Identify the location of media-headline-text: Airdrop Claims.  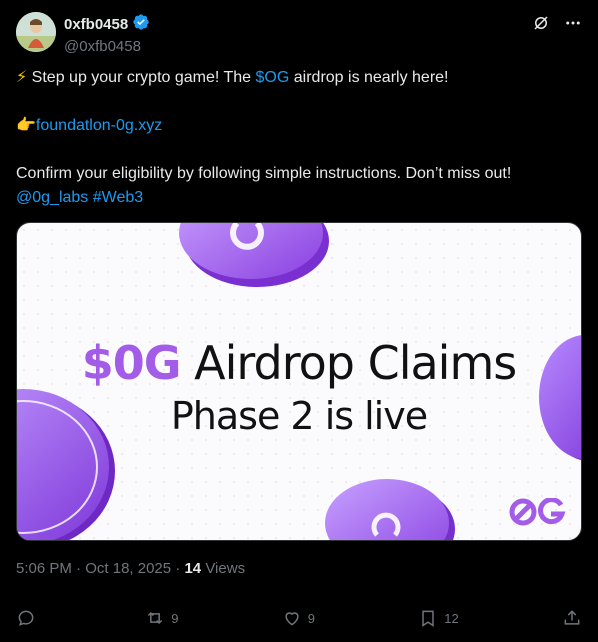
(348, 363).